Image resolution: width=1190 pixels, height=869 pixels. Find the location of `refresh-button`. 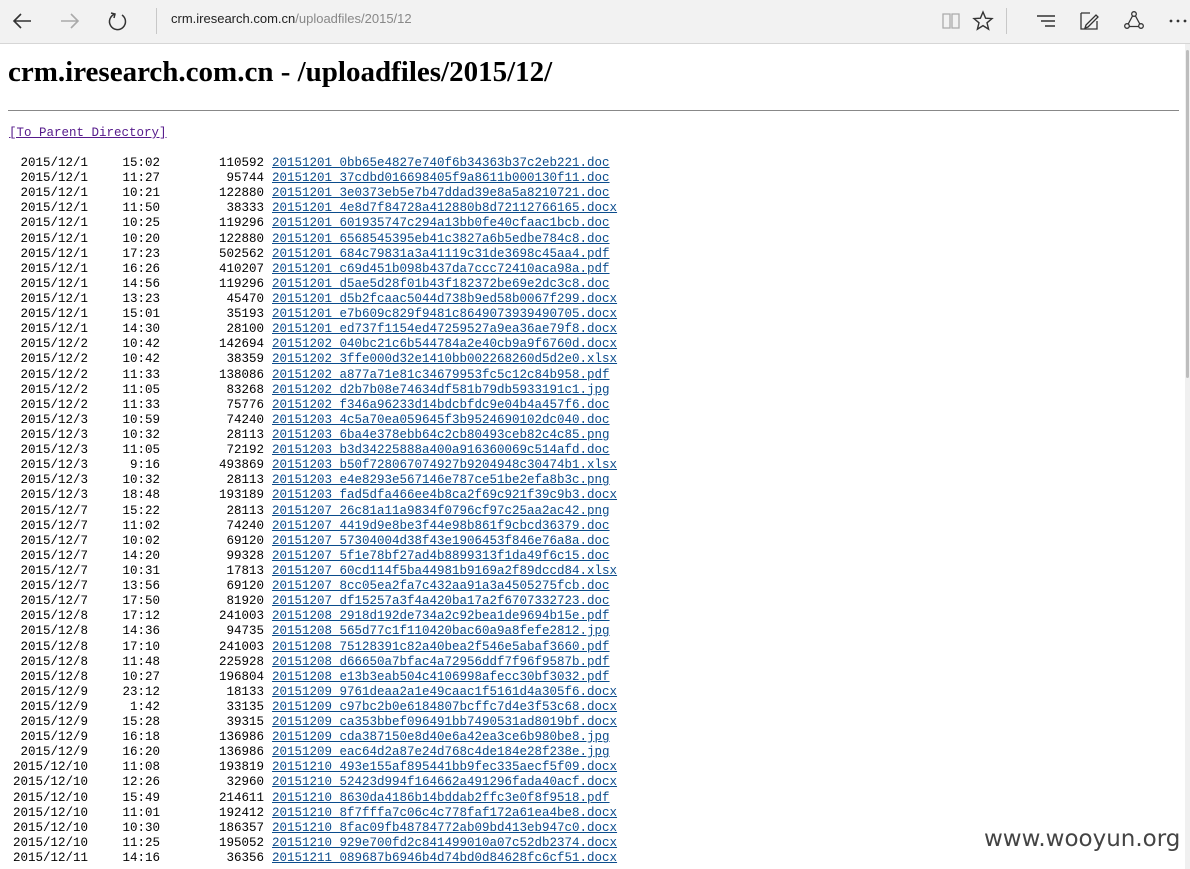

refresh-button is located at coordinates (118, 21).